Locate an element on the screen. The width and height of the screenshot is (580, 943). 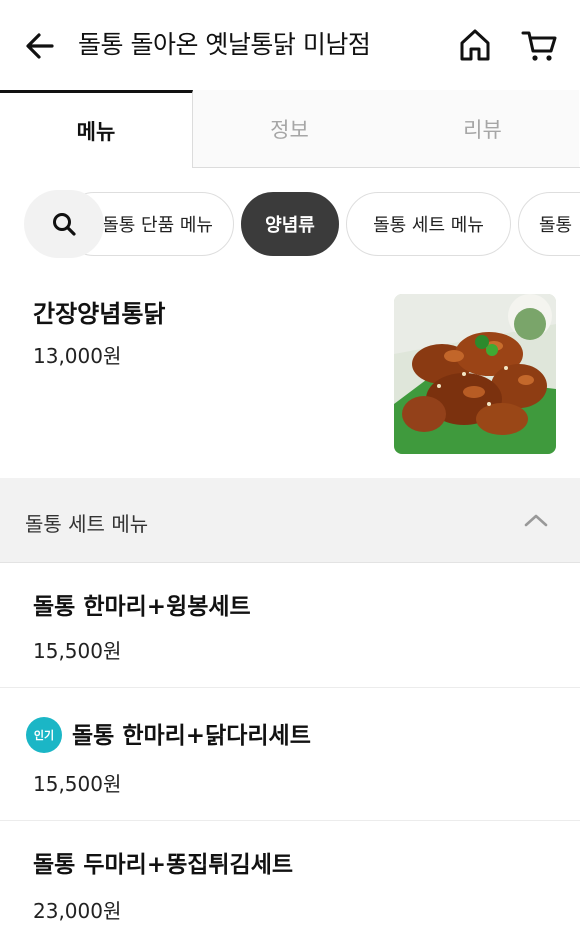
section-title: 돌통 세트 메뉴 is located at coordinates (87, 524).